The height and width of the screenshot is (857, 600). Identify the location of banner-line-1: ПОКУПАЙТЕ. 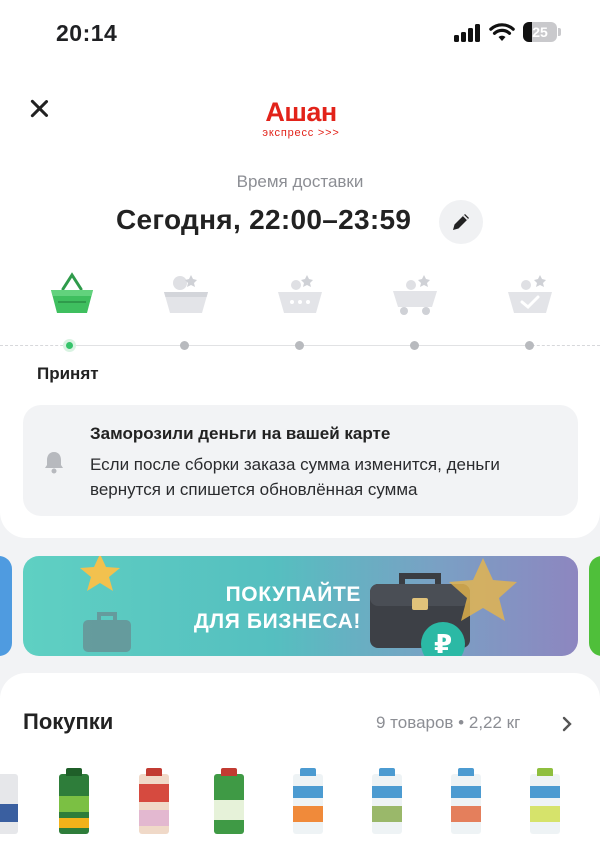
(293, 594).